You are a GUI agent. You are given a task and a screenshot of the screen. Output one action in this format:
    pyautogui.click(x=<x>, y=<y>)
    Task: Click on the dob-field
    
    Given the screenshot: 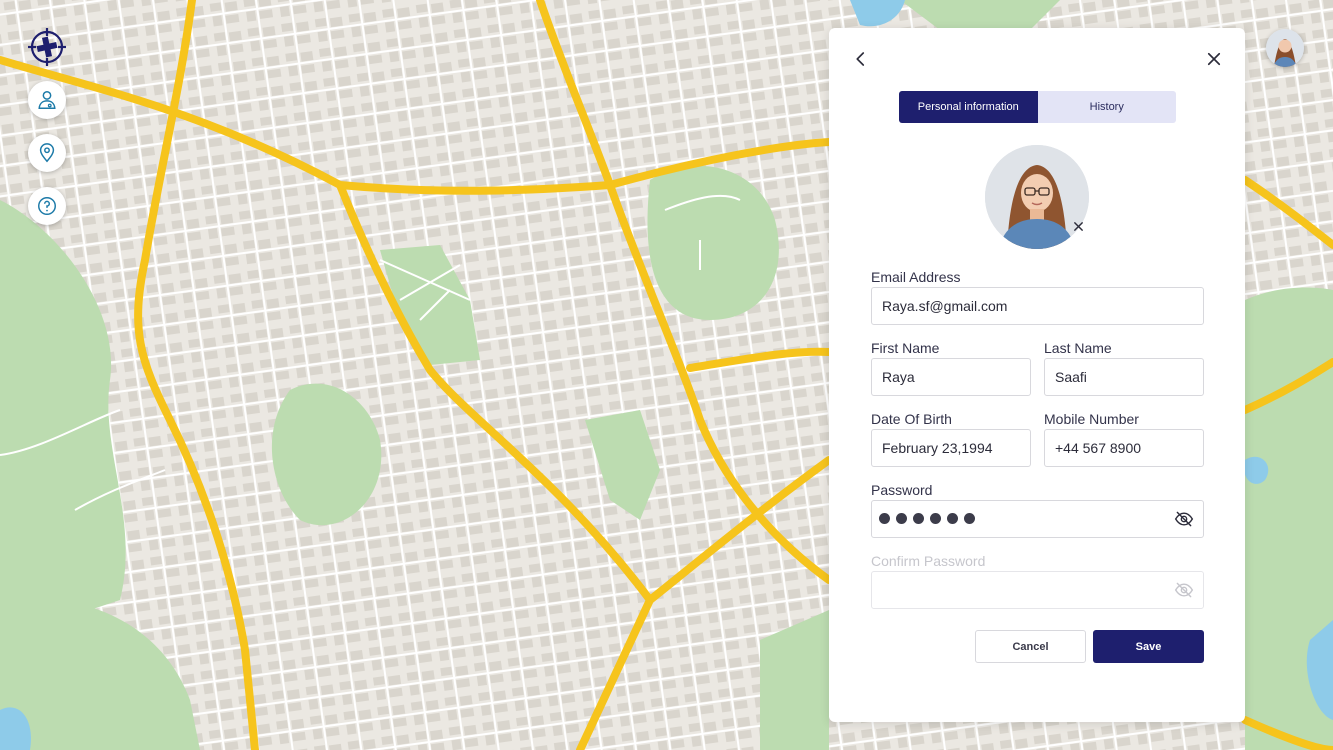 What is the action you would take?
    pyautogui.click(x=951, y=448)
    